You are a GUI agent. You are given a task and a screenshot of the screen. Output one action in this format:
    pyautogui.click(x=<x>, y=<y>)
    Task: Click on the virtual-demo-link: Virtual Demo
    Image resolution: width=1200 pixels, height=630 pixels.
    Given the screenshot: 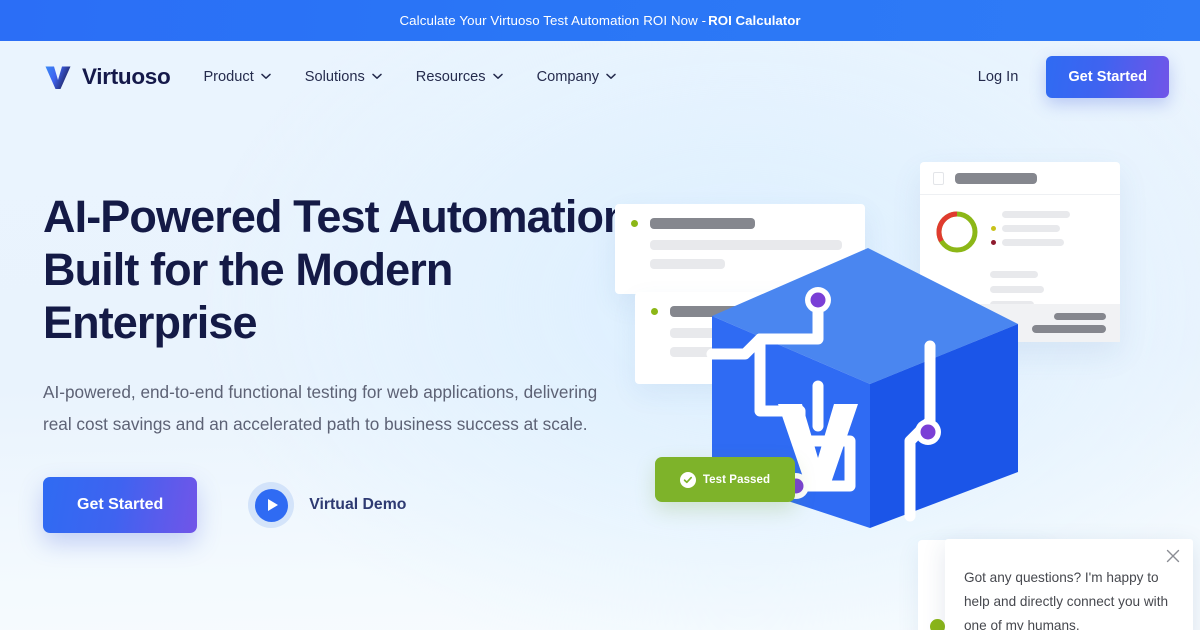 What is the action you would take?
    pyautogui.click(x=327, y=505)
    